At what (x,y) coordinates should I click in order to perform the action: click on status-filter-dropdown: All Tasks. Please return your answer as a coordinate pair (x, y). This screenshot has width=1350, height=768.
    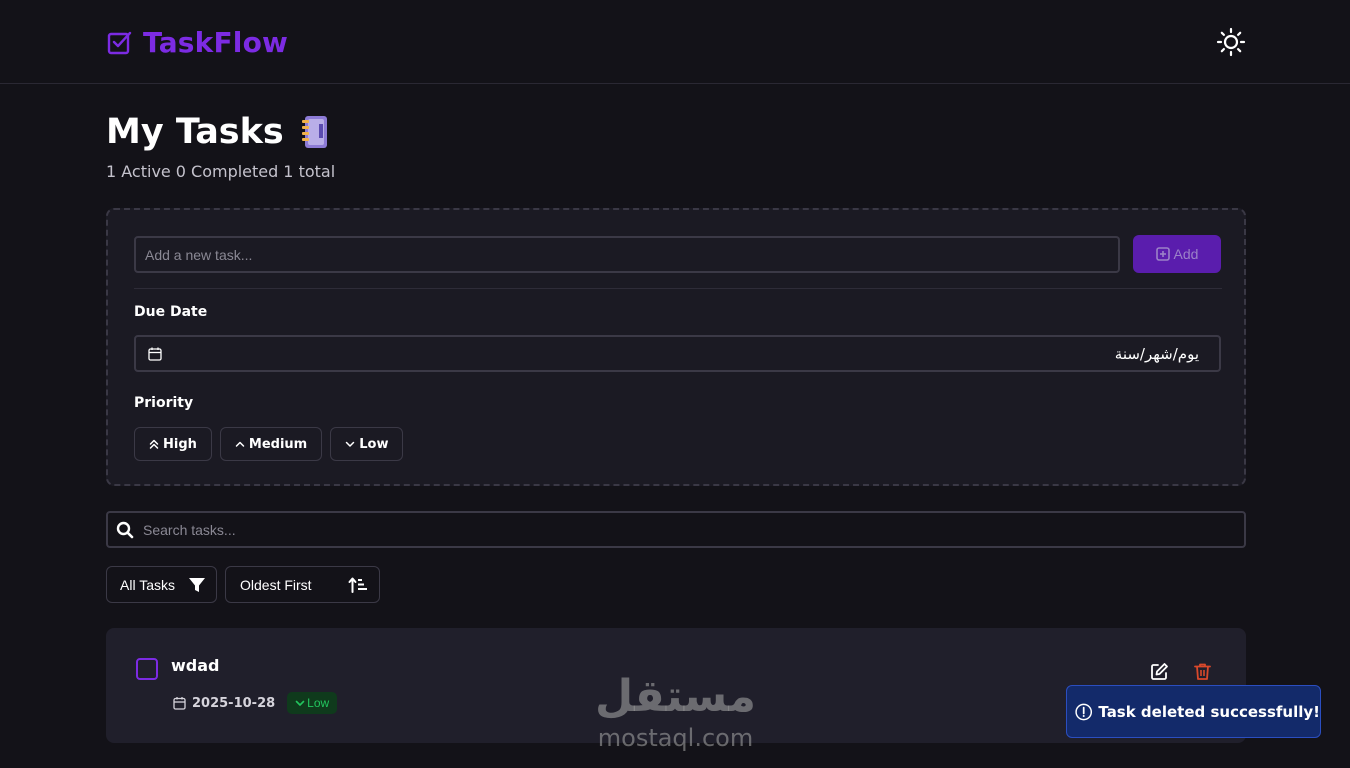
    Looking at the image, I should click on (161, 584).